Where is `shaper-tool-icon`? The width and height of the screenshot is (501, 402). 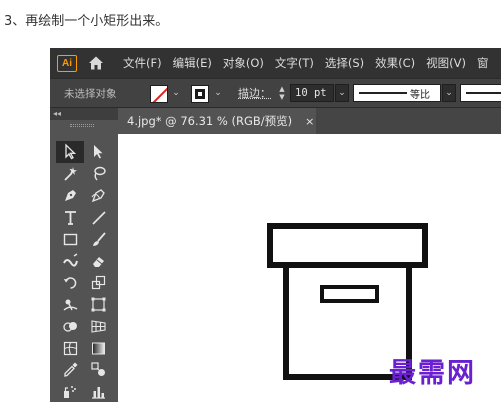
shaper-tool-icon is located at coordinates (70, 261).